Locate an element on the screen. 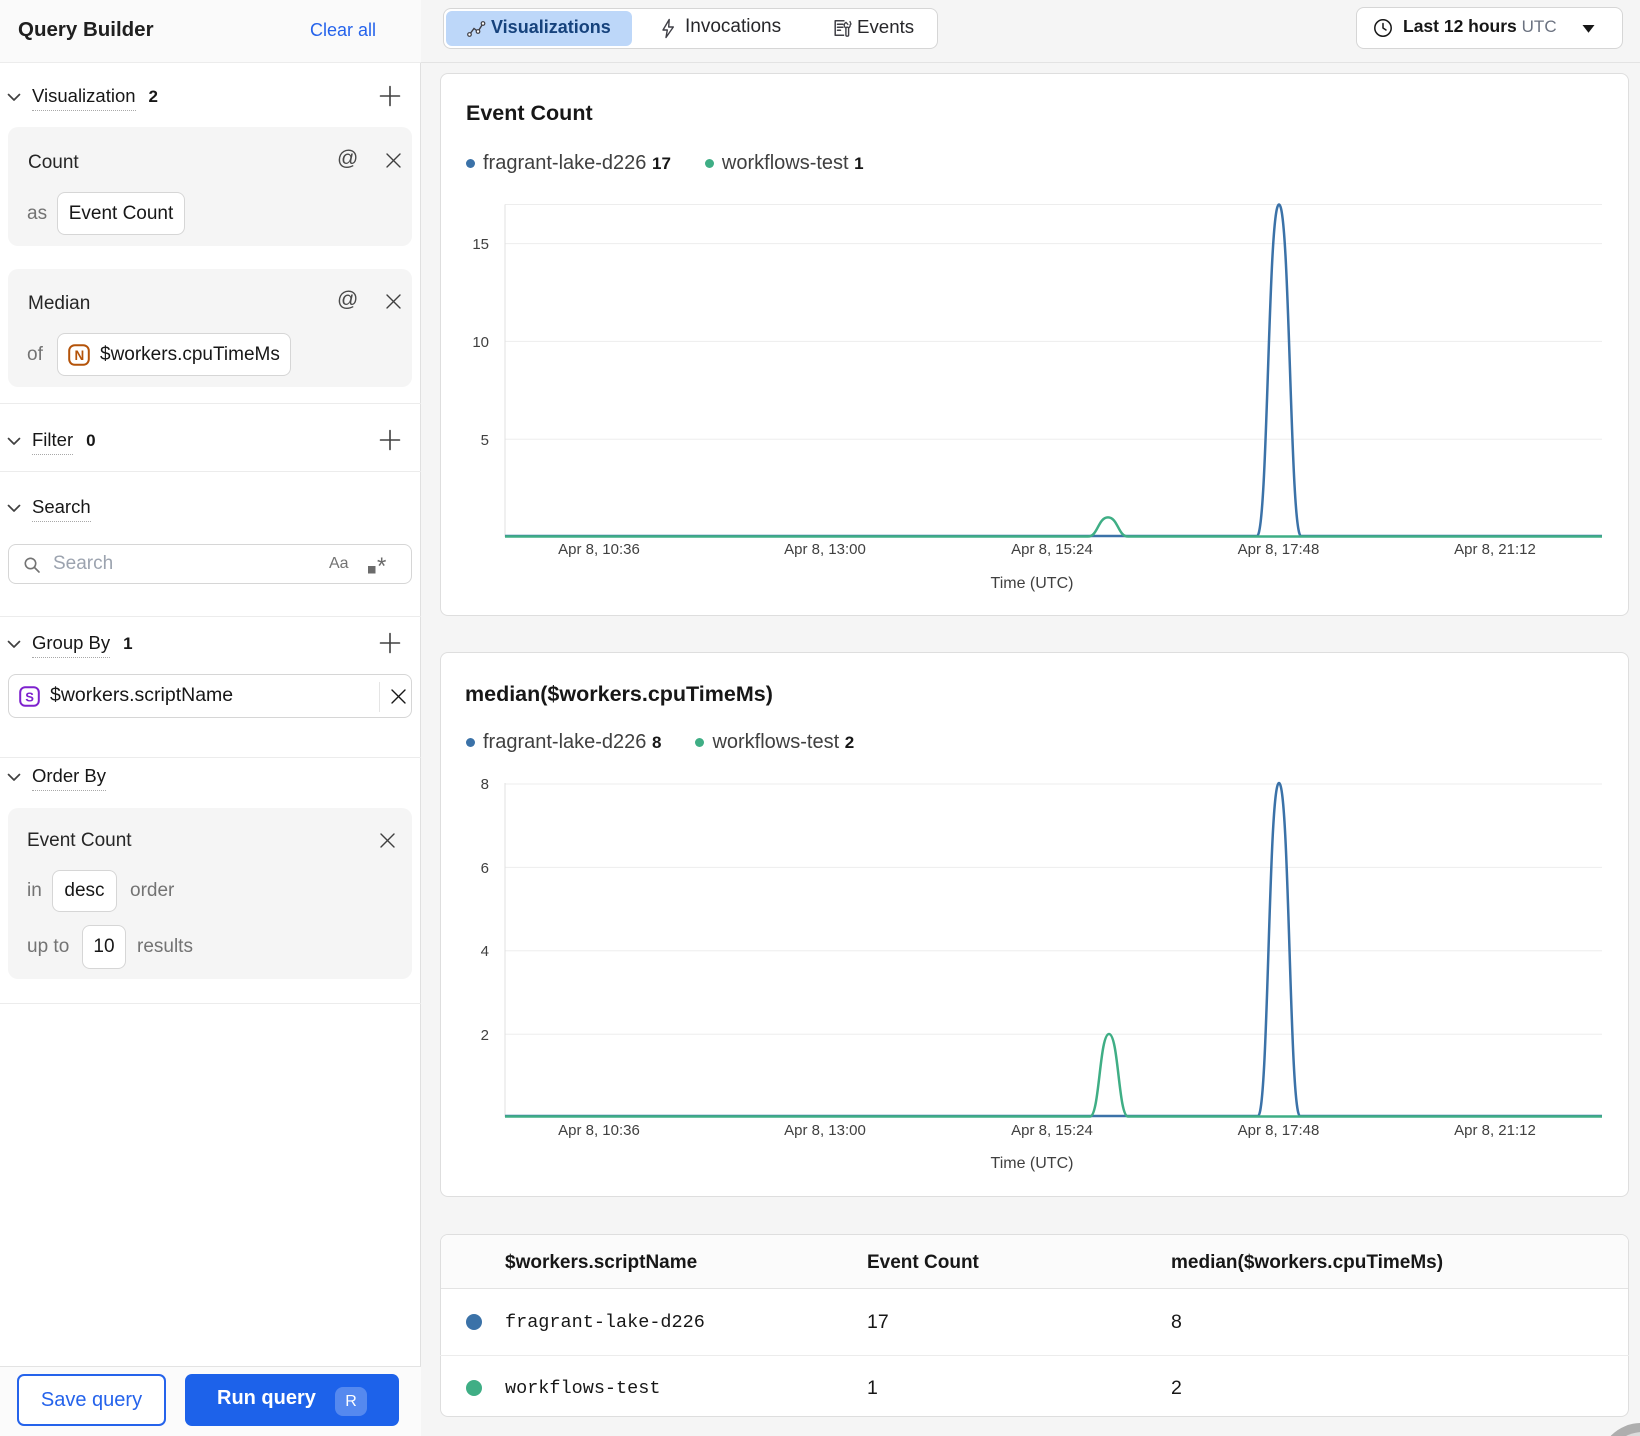 This screenshot has width=1640, height=1436. svg-text: 4 is located at coordinates (485, 951).